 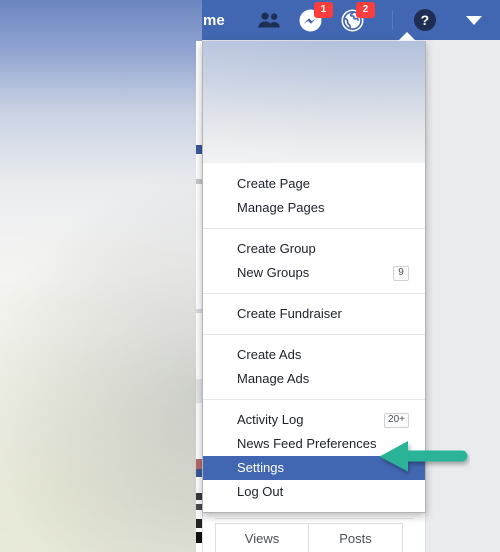 What do you see at coordinates (289, 313) in the screenshot?
I see `menu-item-label: Create Fundraiser` at bounding box center [289, 313].